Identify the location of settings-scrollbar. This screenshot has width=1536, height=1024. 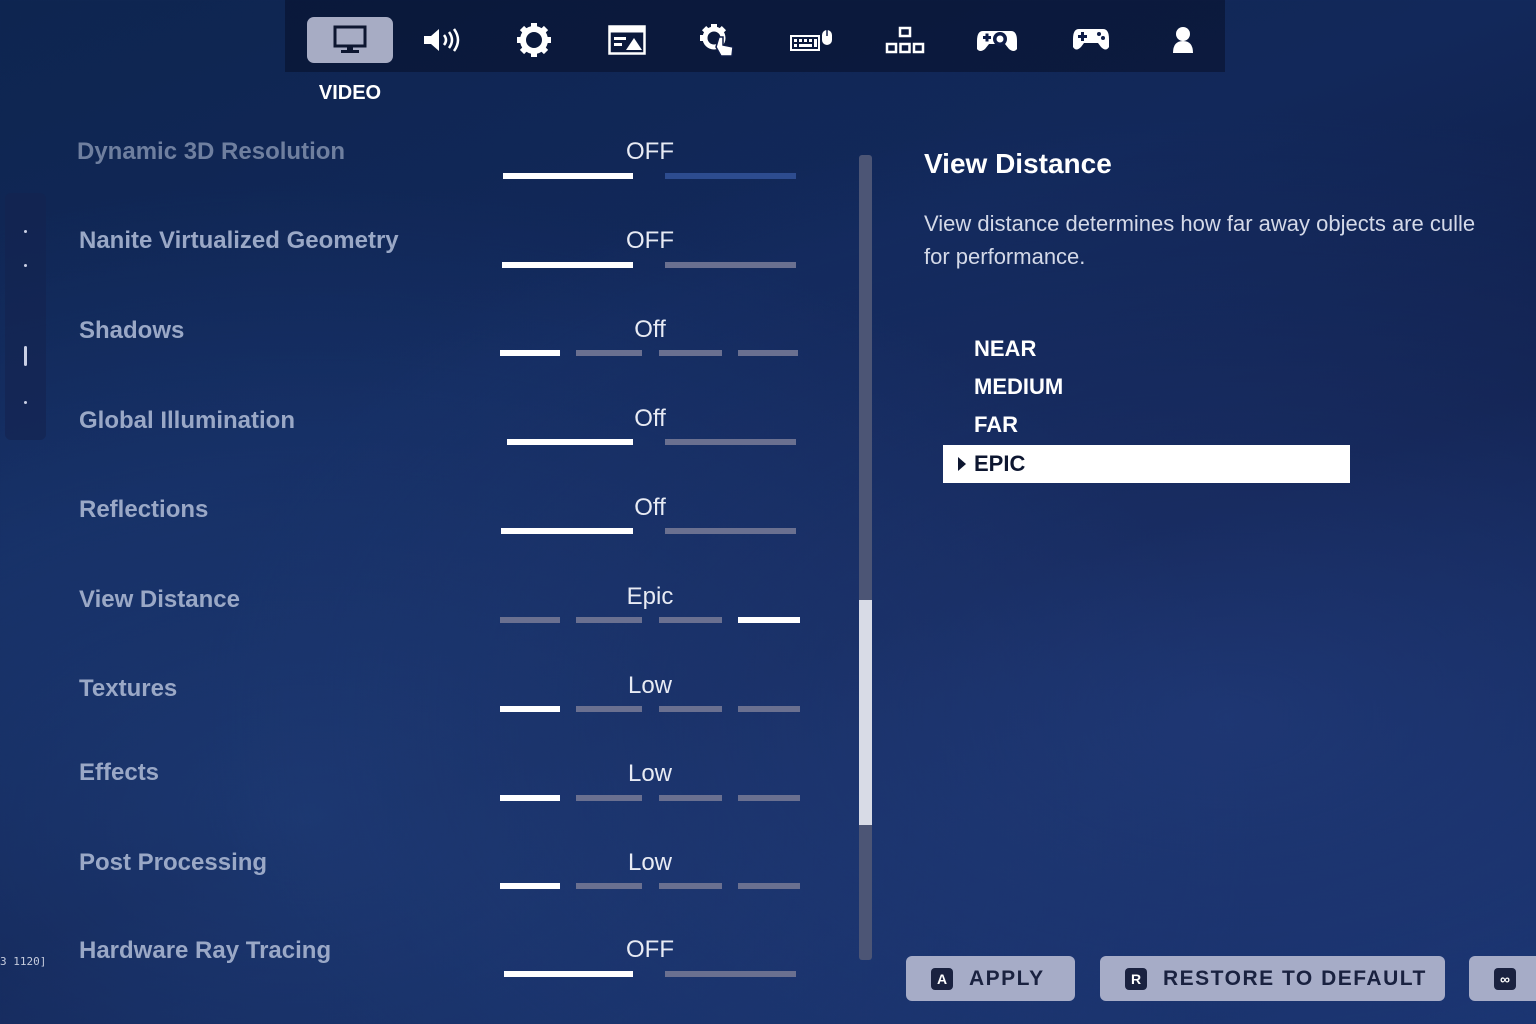
(865, 557).